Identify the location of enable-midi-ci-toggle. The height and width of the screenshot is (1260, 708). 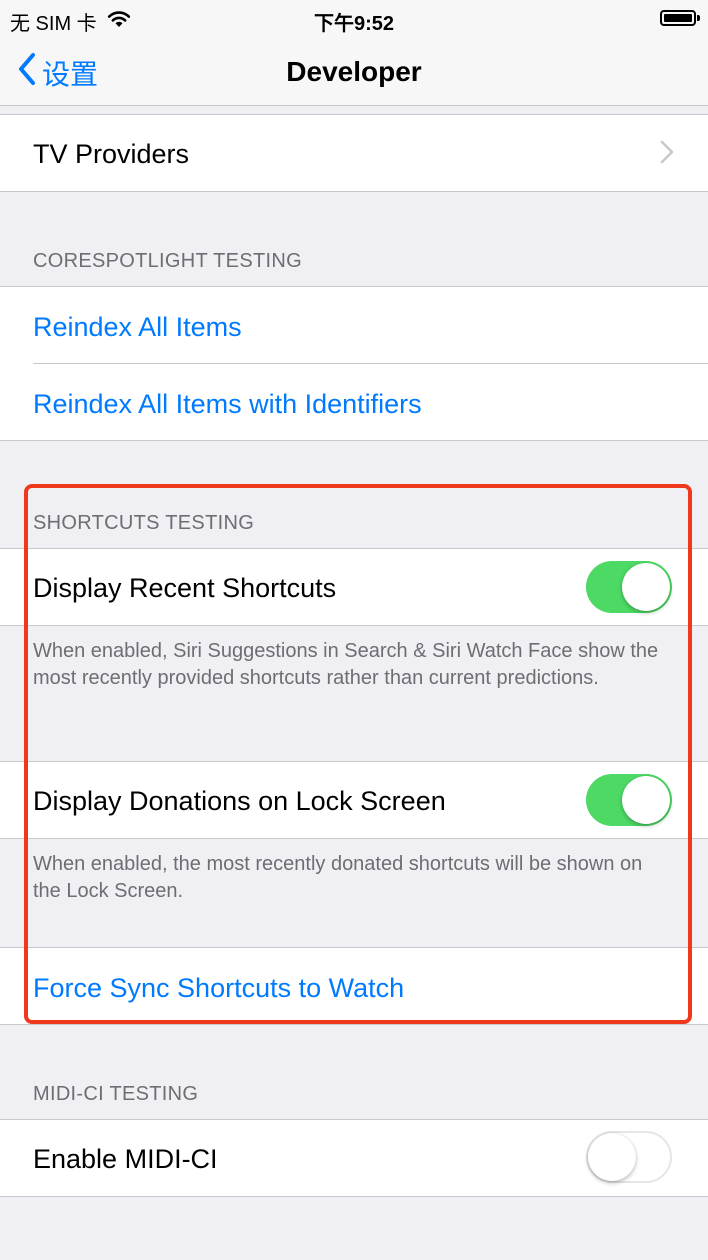
(629, 1157).